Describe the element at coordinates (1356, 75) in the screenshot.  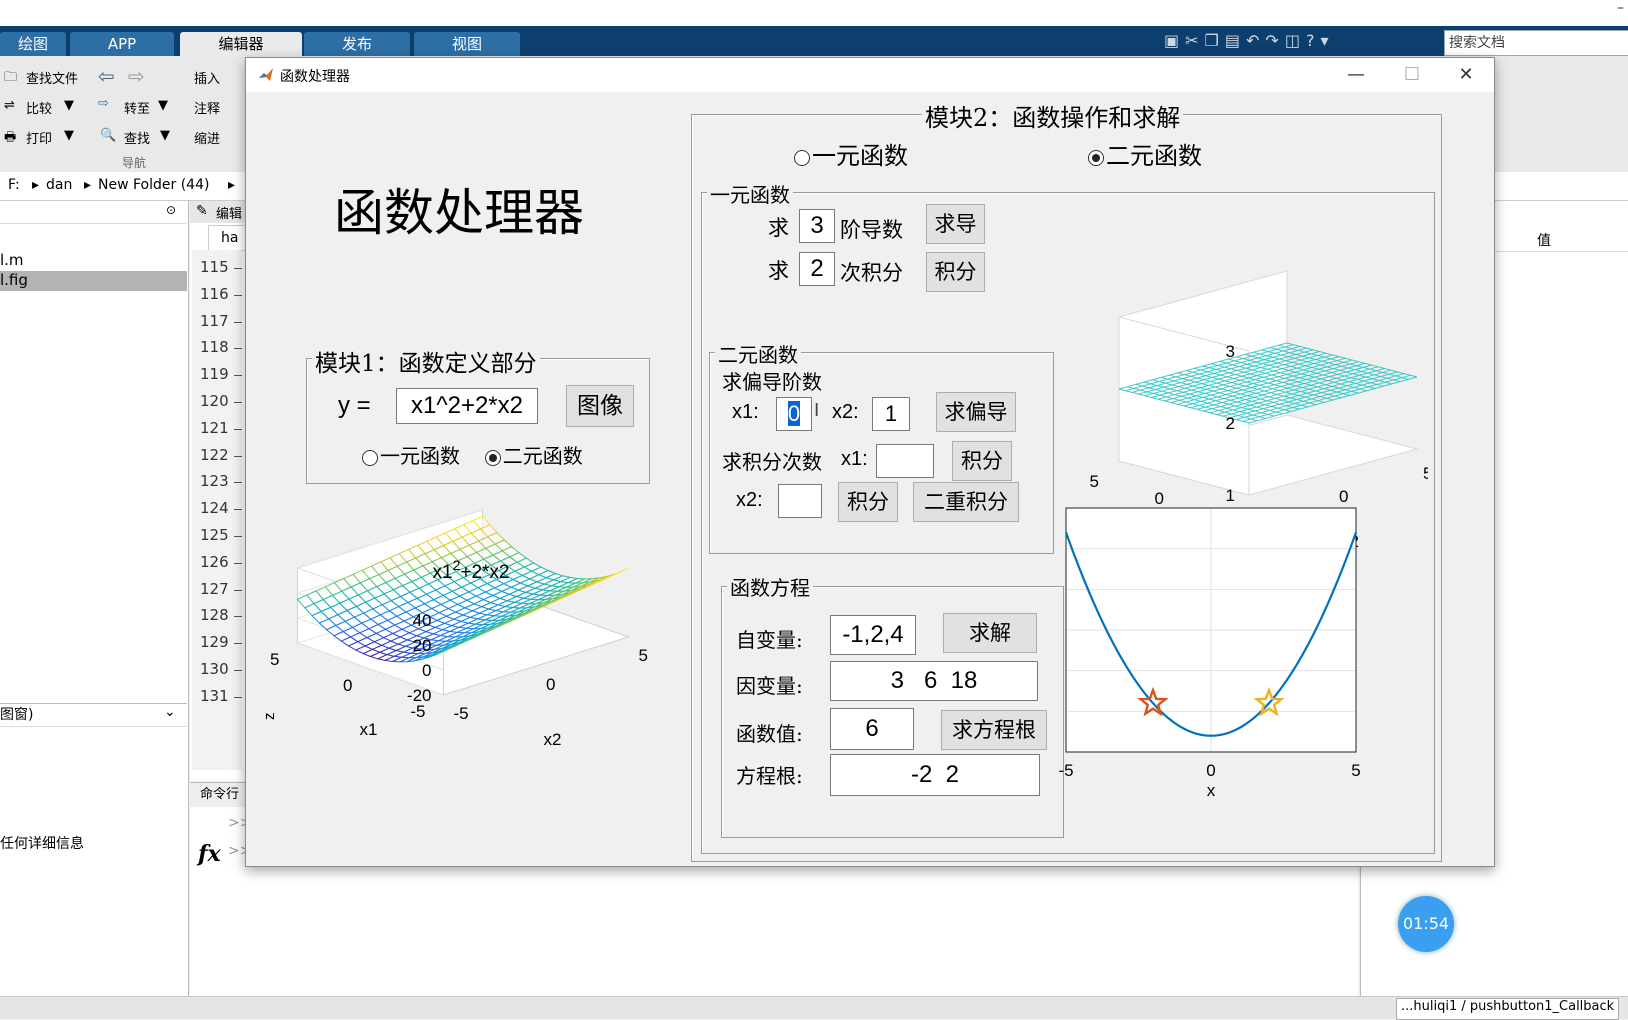
I see `minimize-button: —` at that location.